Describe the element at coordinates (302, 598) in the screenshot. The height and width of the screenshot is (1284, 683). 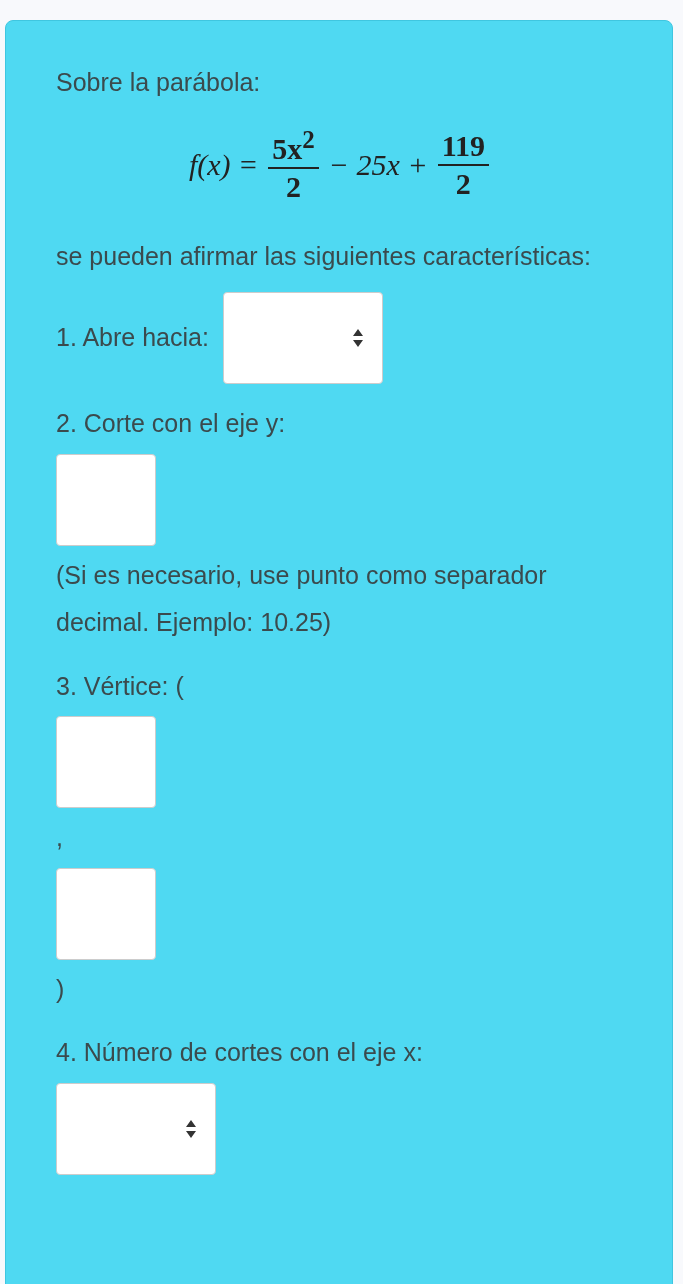
I see `hint-text: (Si es necesario, use punto como separador decimal. Ejemplo: 10.25)` at that location.